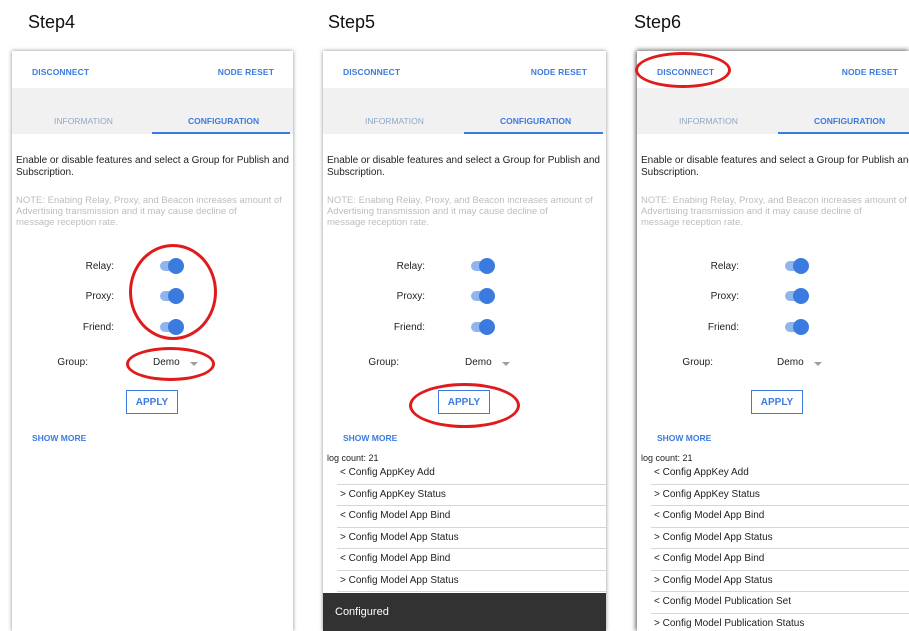 The height and width of the screenshot is (631, 909). I want to click on step4-title: Step4, so click(52, 22).